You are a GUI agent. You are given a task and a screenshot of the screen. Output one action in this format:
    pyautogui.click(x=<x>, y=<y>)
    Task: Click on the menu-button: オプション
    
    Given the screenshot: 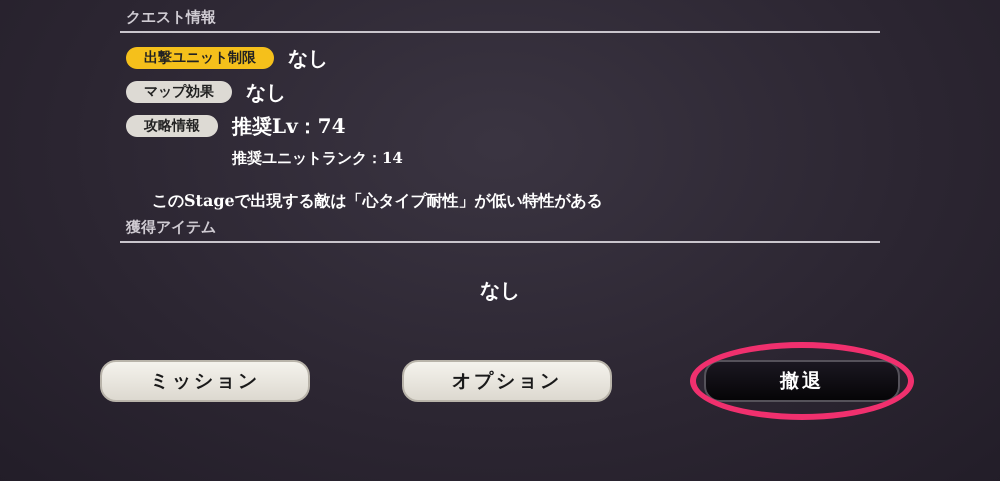 What is the action you would take?
    pyautogui.click(x=507, y=381)
    